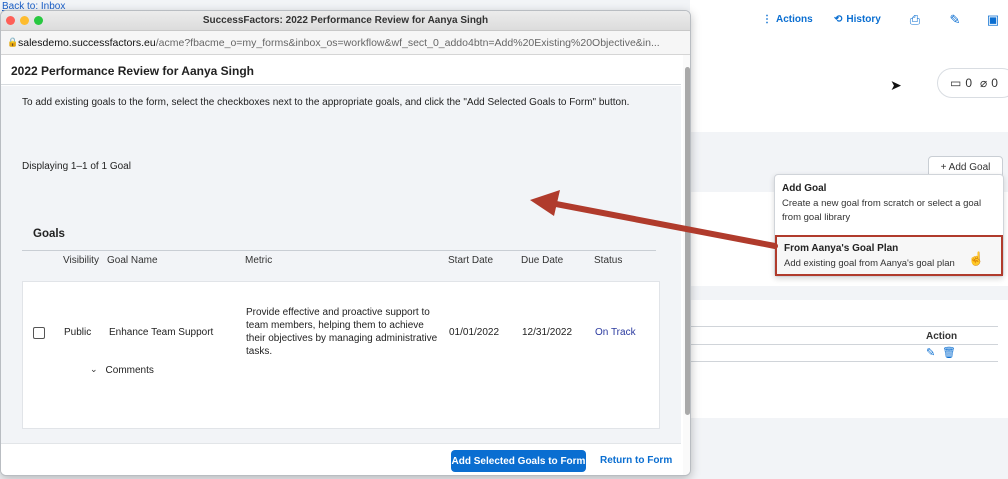  I want to click on comments-toggle: ⌄ Comments, so click(122, 370).